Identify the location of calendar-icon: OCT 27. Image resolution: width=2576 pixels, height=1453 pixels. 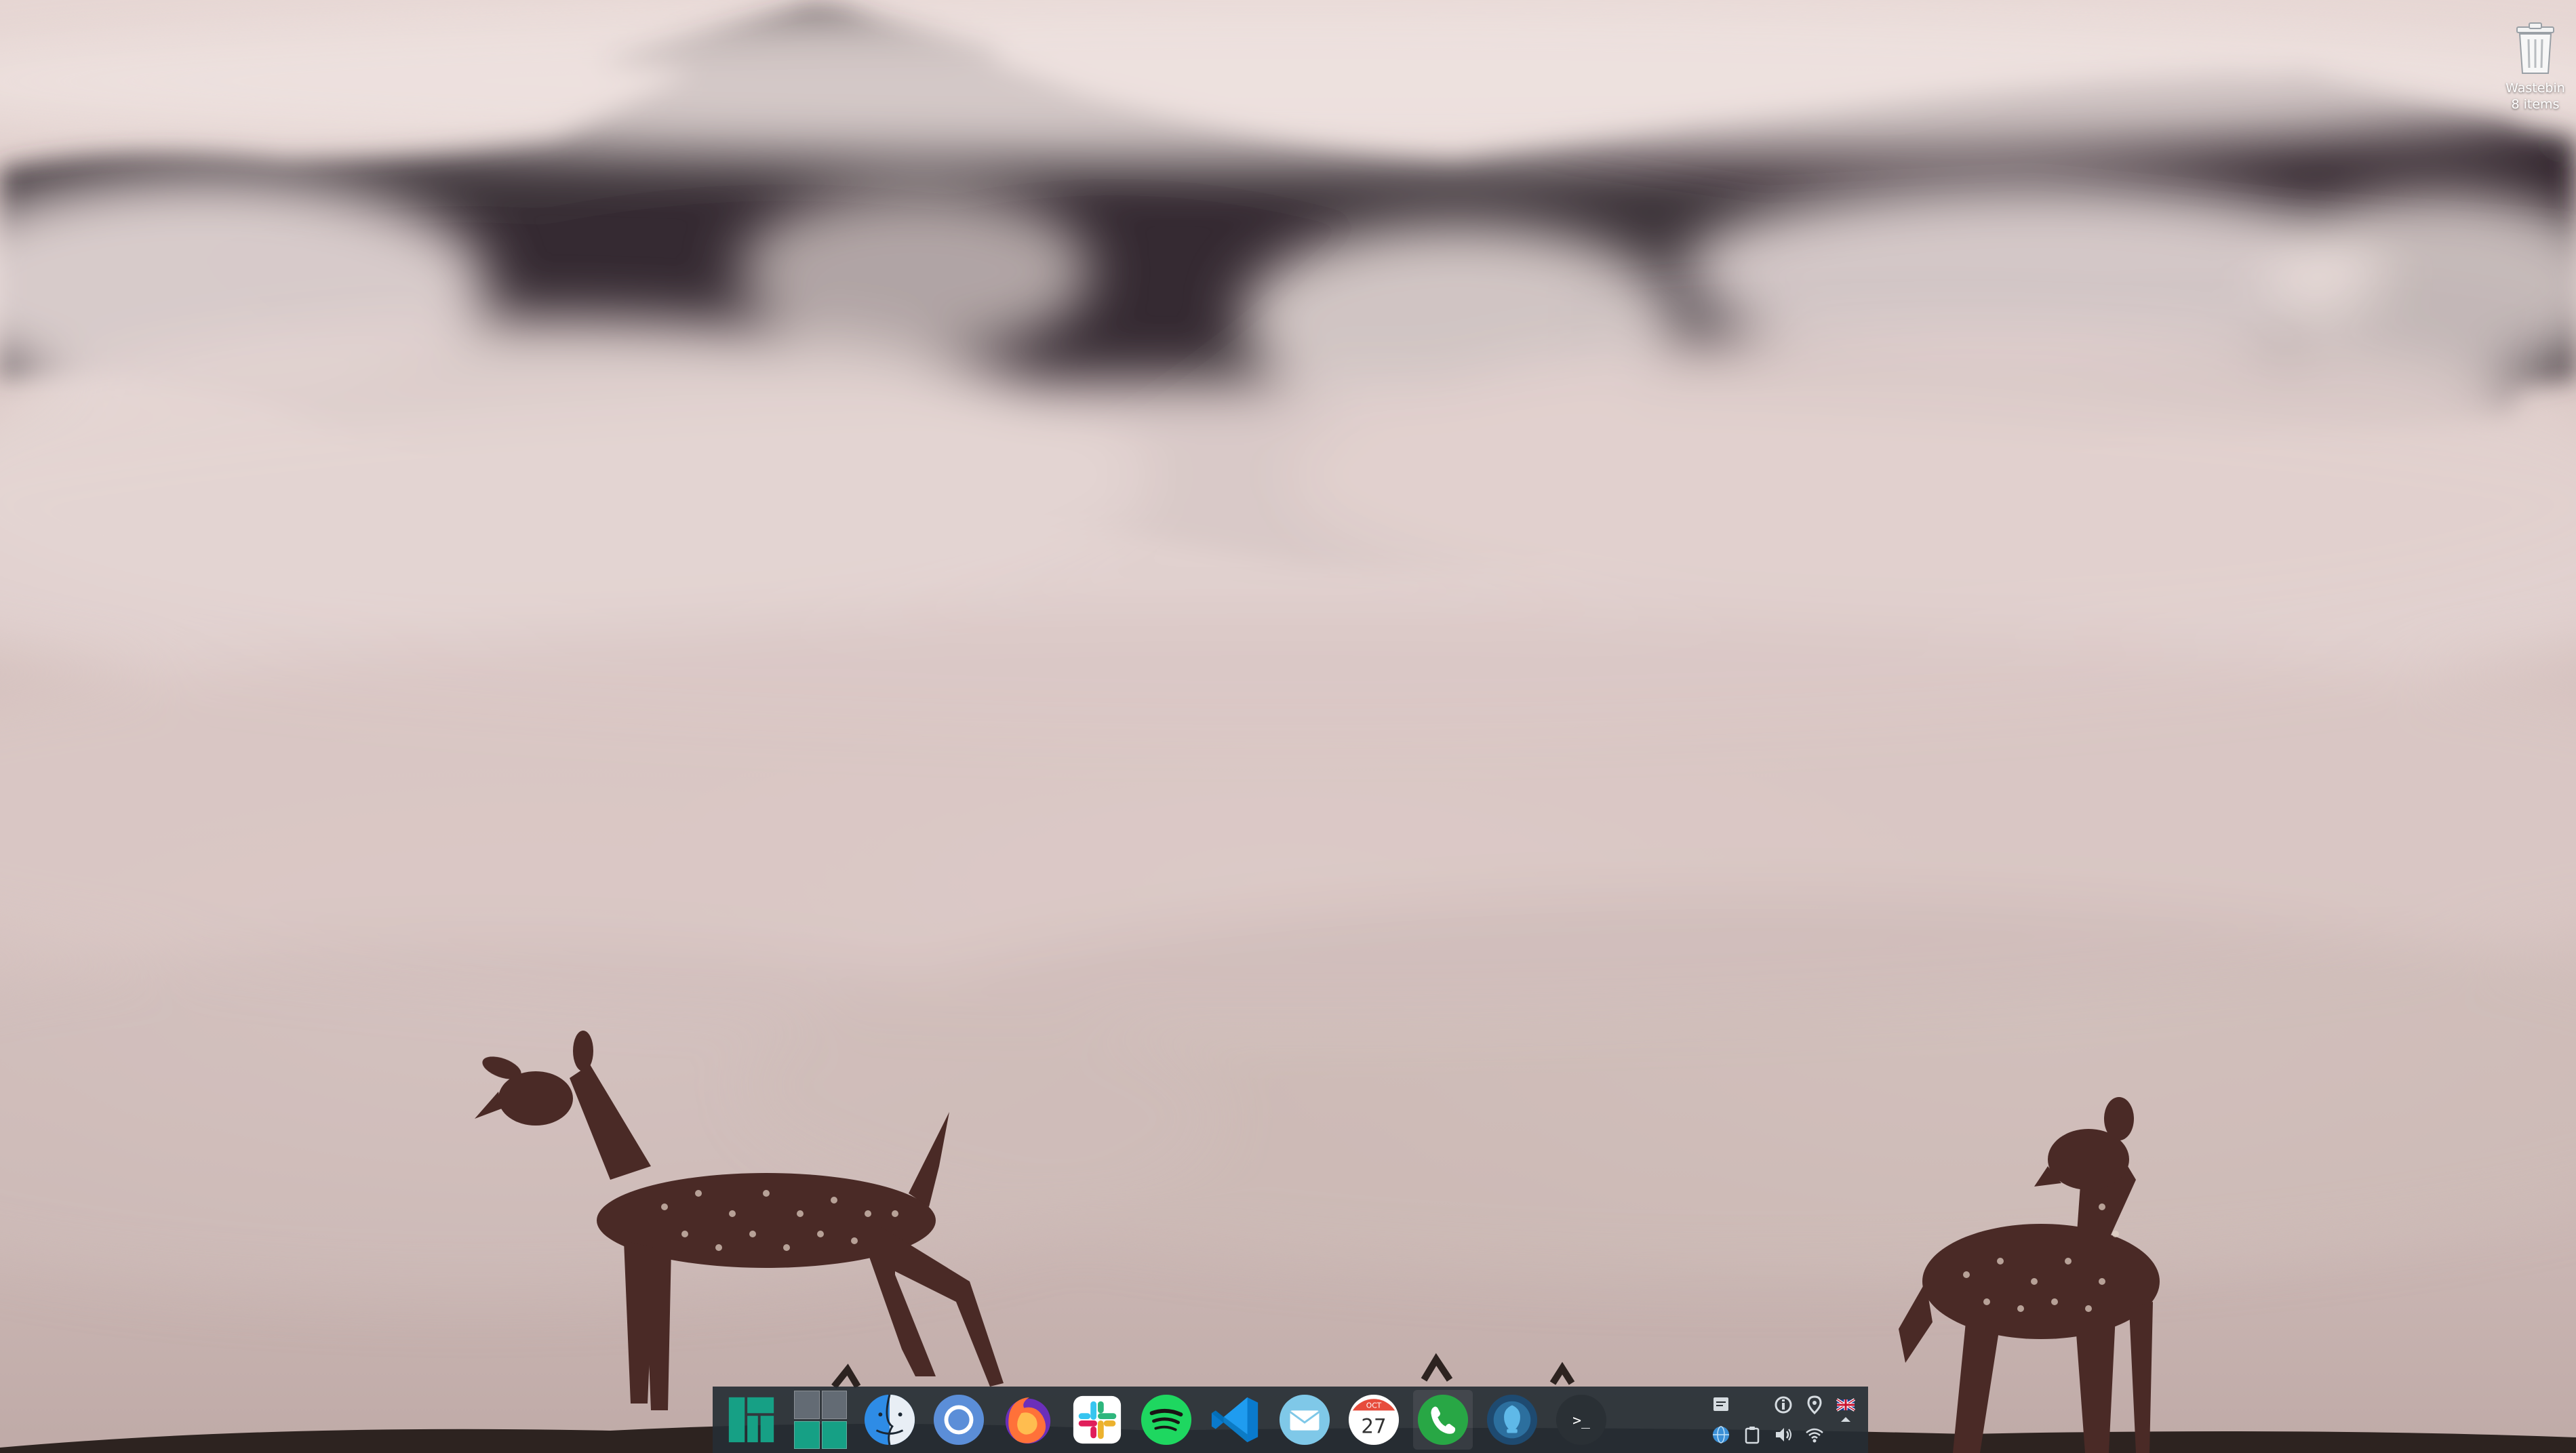
(1374, 1420).